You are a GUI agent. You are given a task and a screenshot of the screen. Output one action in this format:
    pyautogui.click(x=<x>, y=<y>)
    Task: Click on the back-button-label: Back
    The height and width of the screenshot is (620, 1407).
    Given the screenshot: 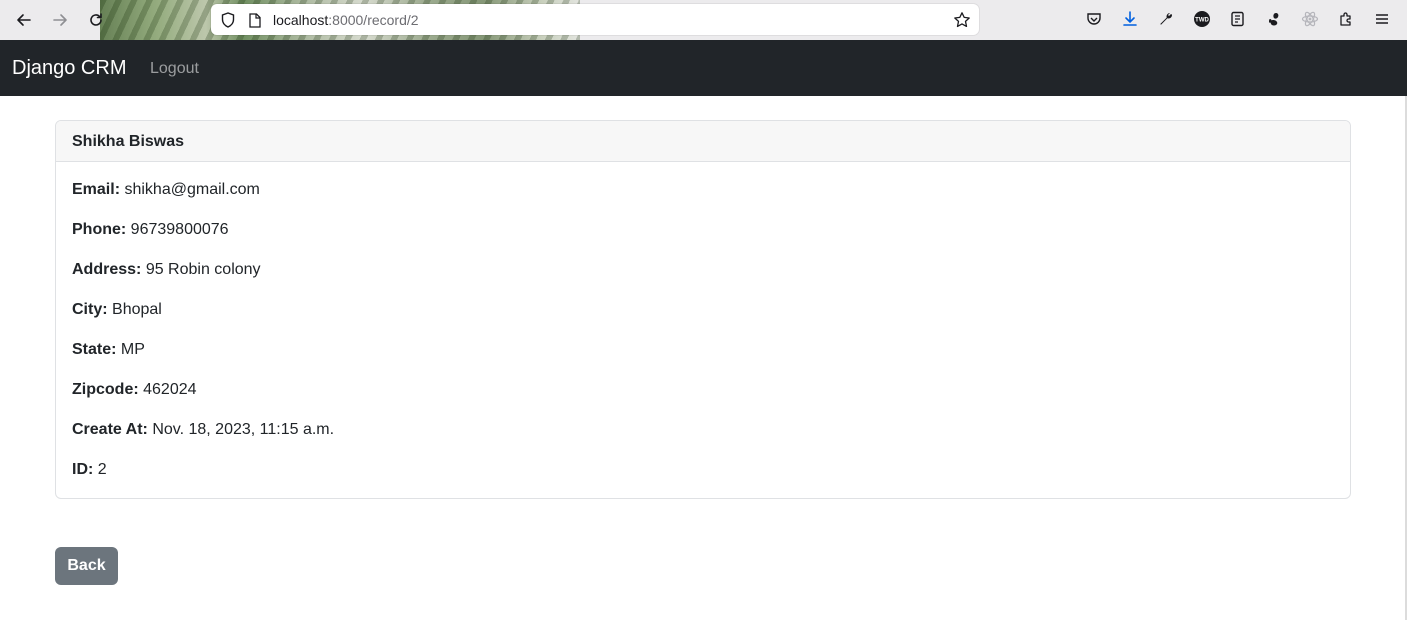 What is the action you would take?
    pyautogui.click(x=86, y=565)
    